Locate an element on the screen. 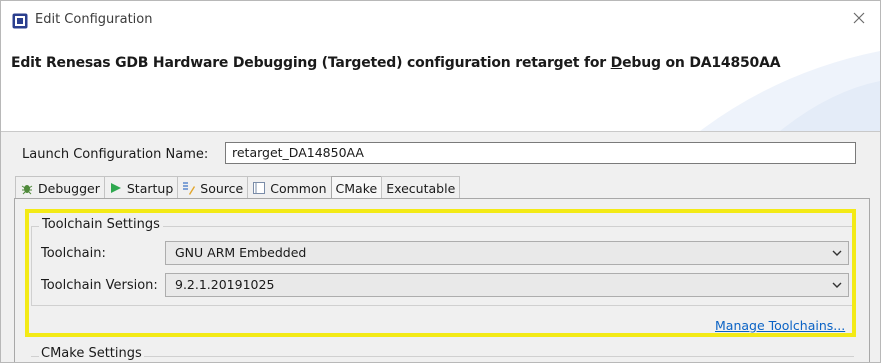  tab-debugger: Debugger is located at coordinates (60, 187).